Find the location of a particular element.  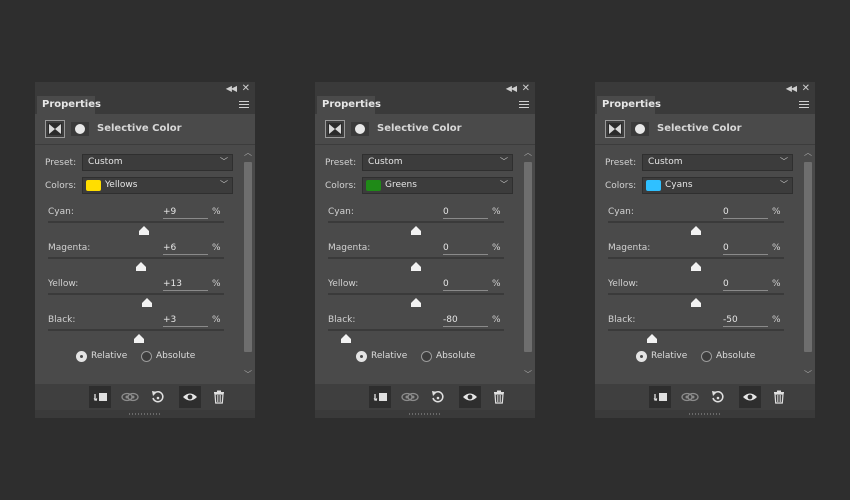

black-value-input: +3 is located at coordinates (185, 321).